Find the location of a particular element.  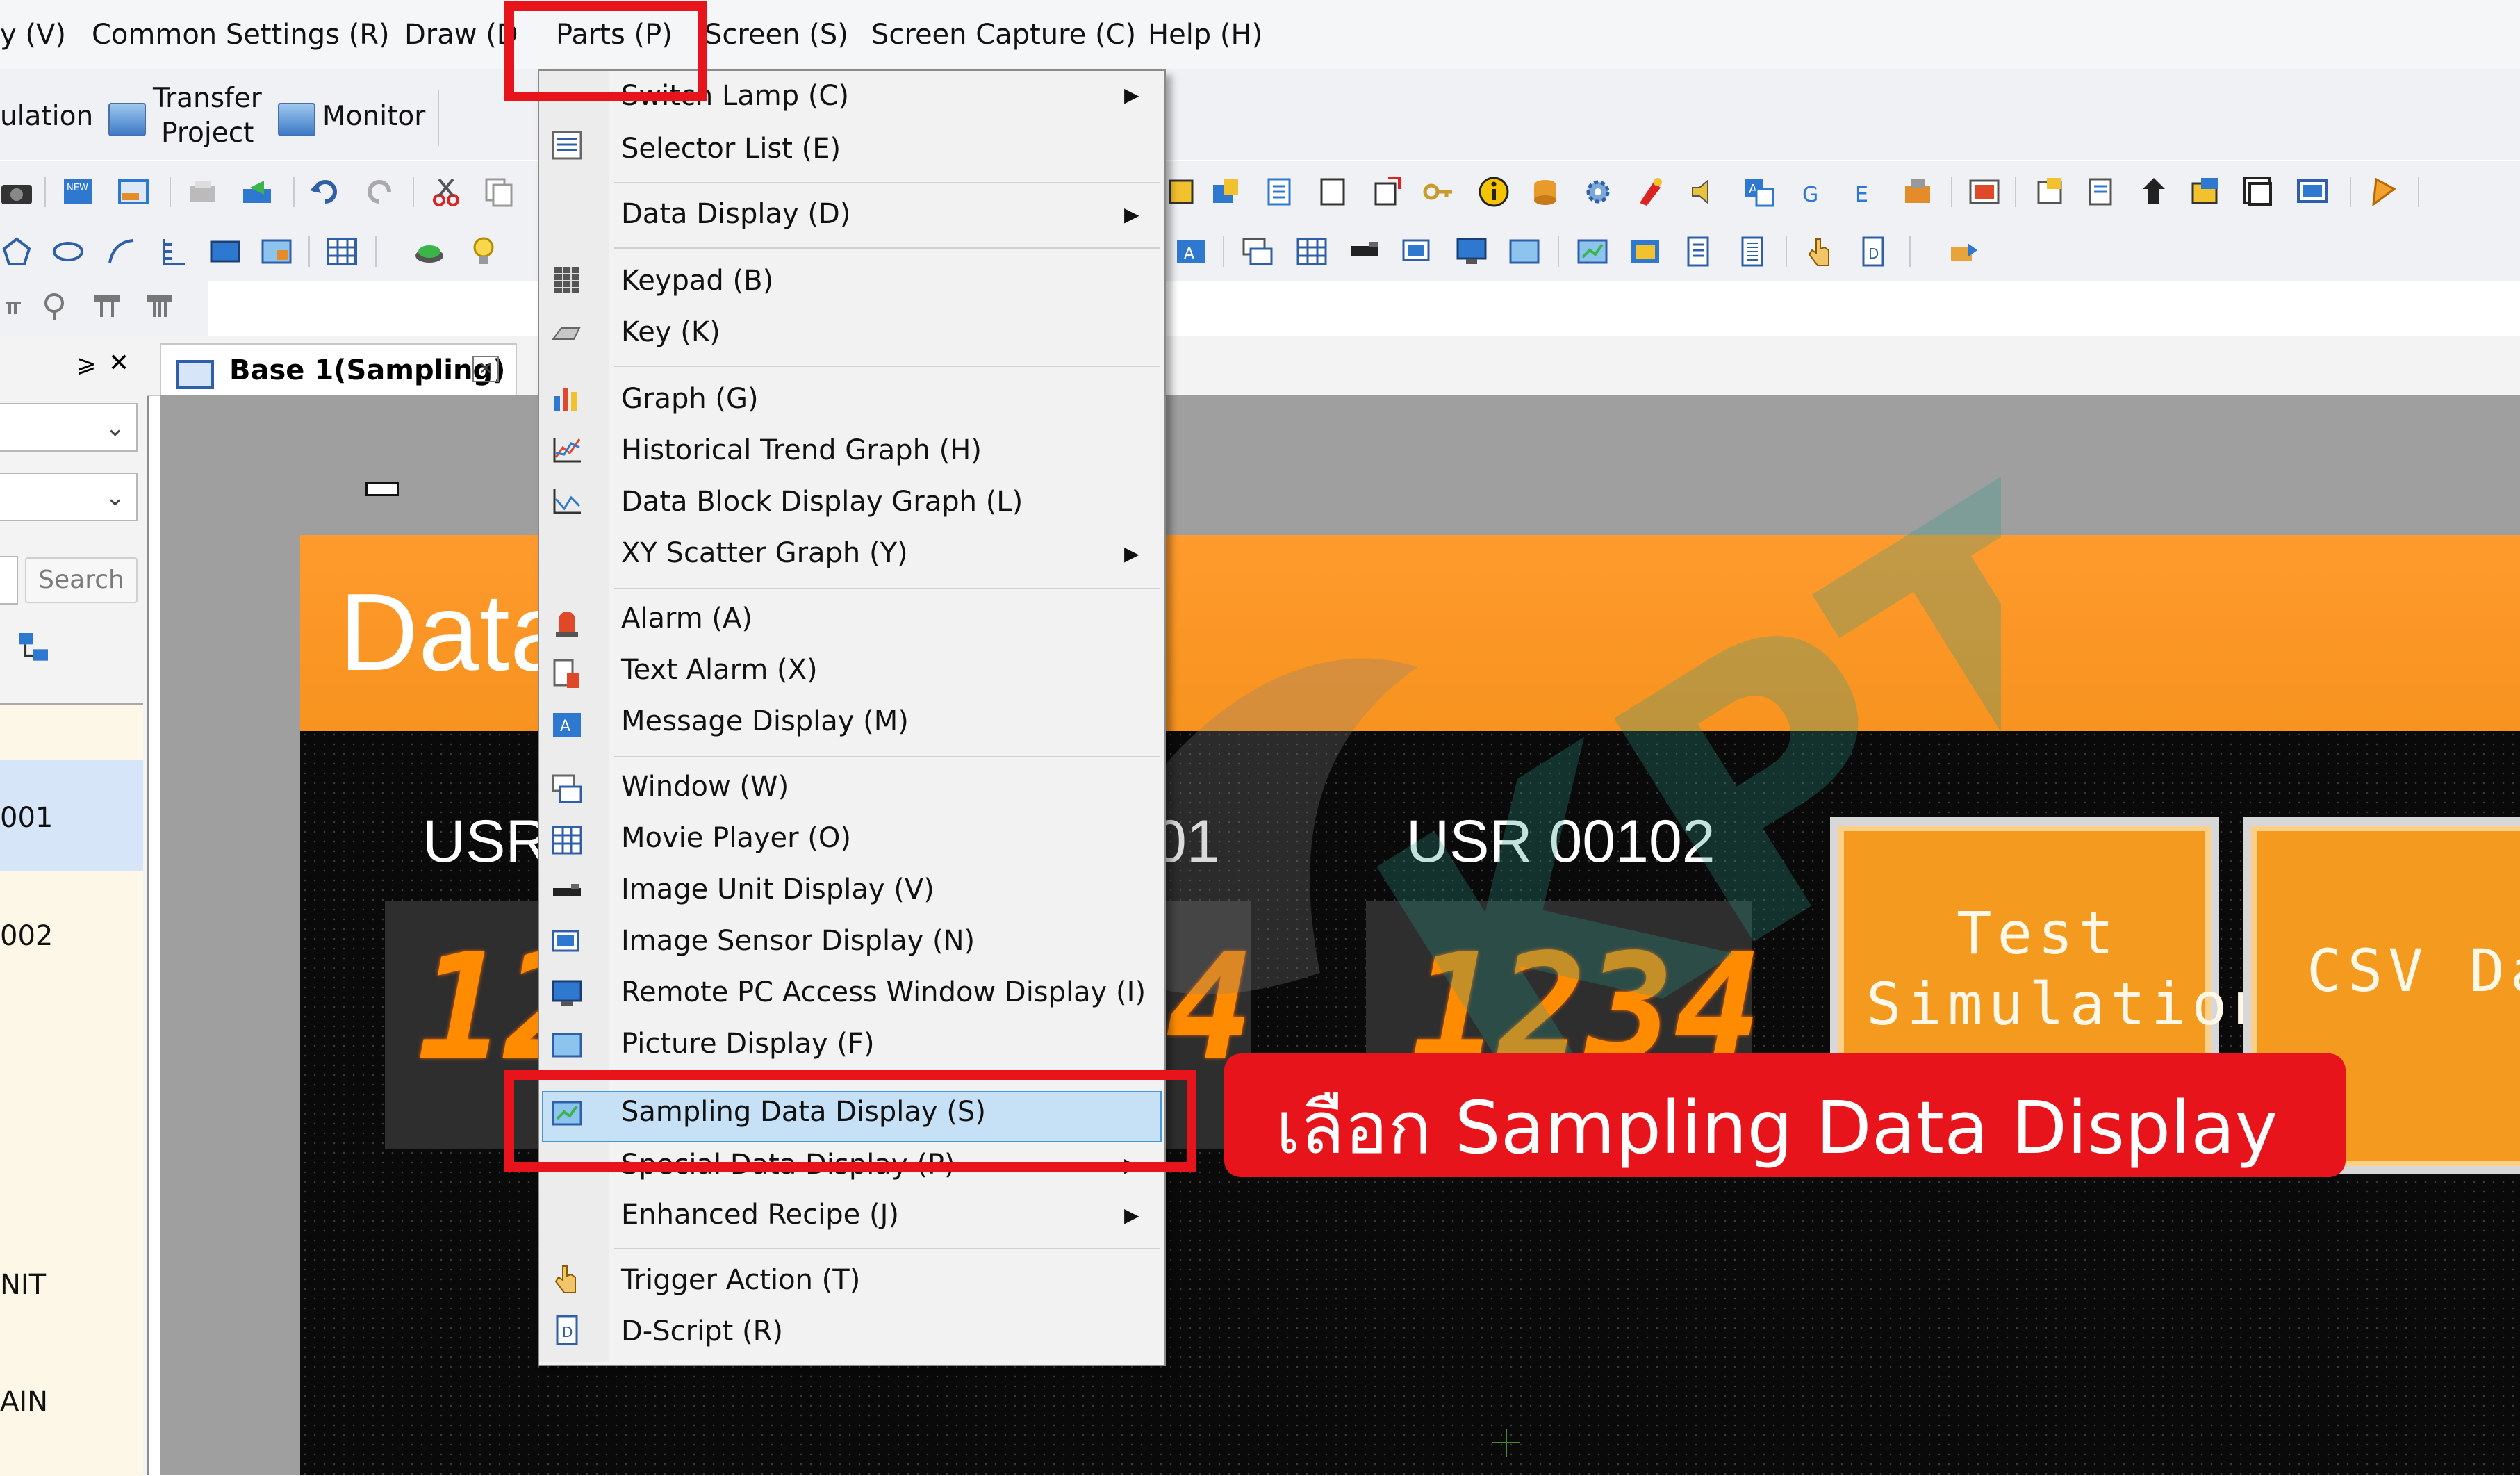

transfer-box-icon is located at coordinates (1963, 251).